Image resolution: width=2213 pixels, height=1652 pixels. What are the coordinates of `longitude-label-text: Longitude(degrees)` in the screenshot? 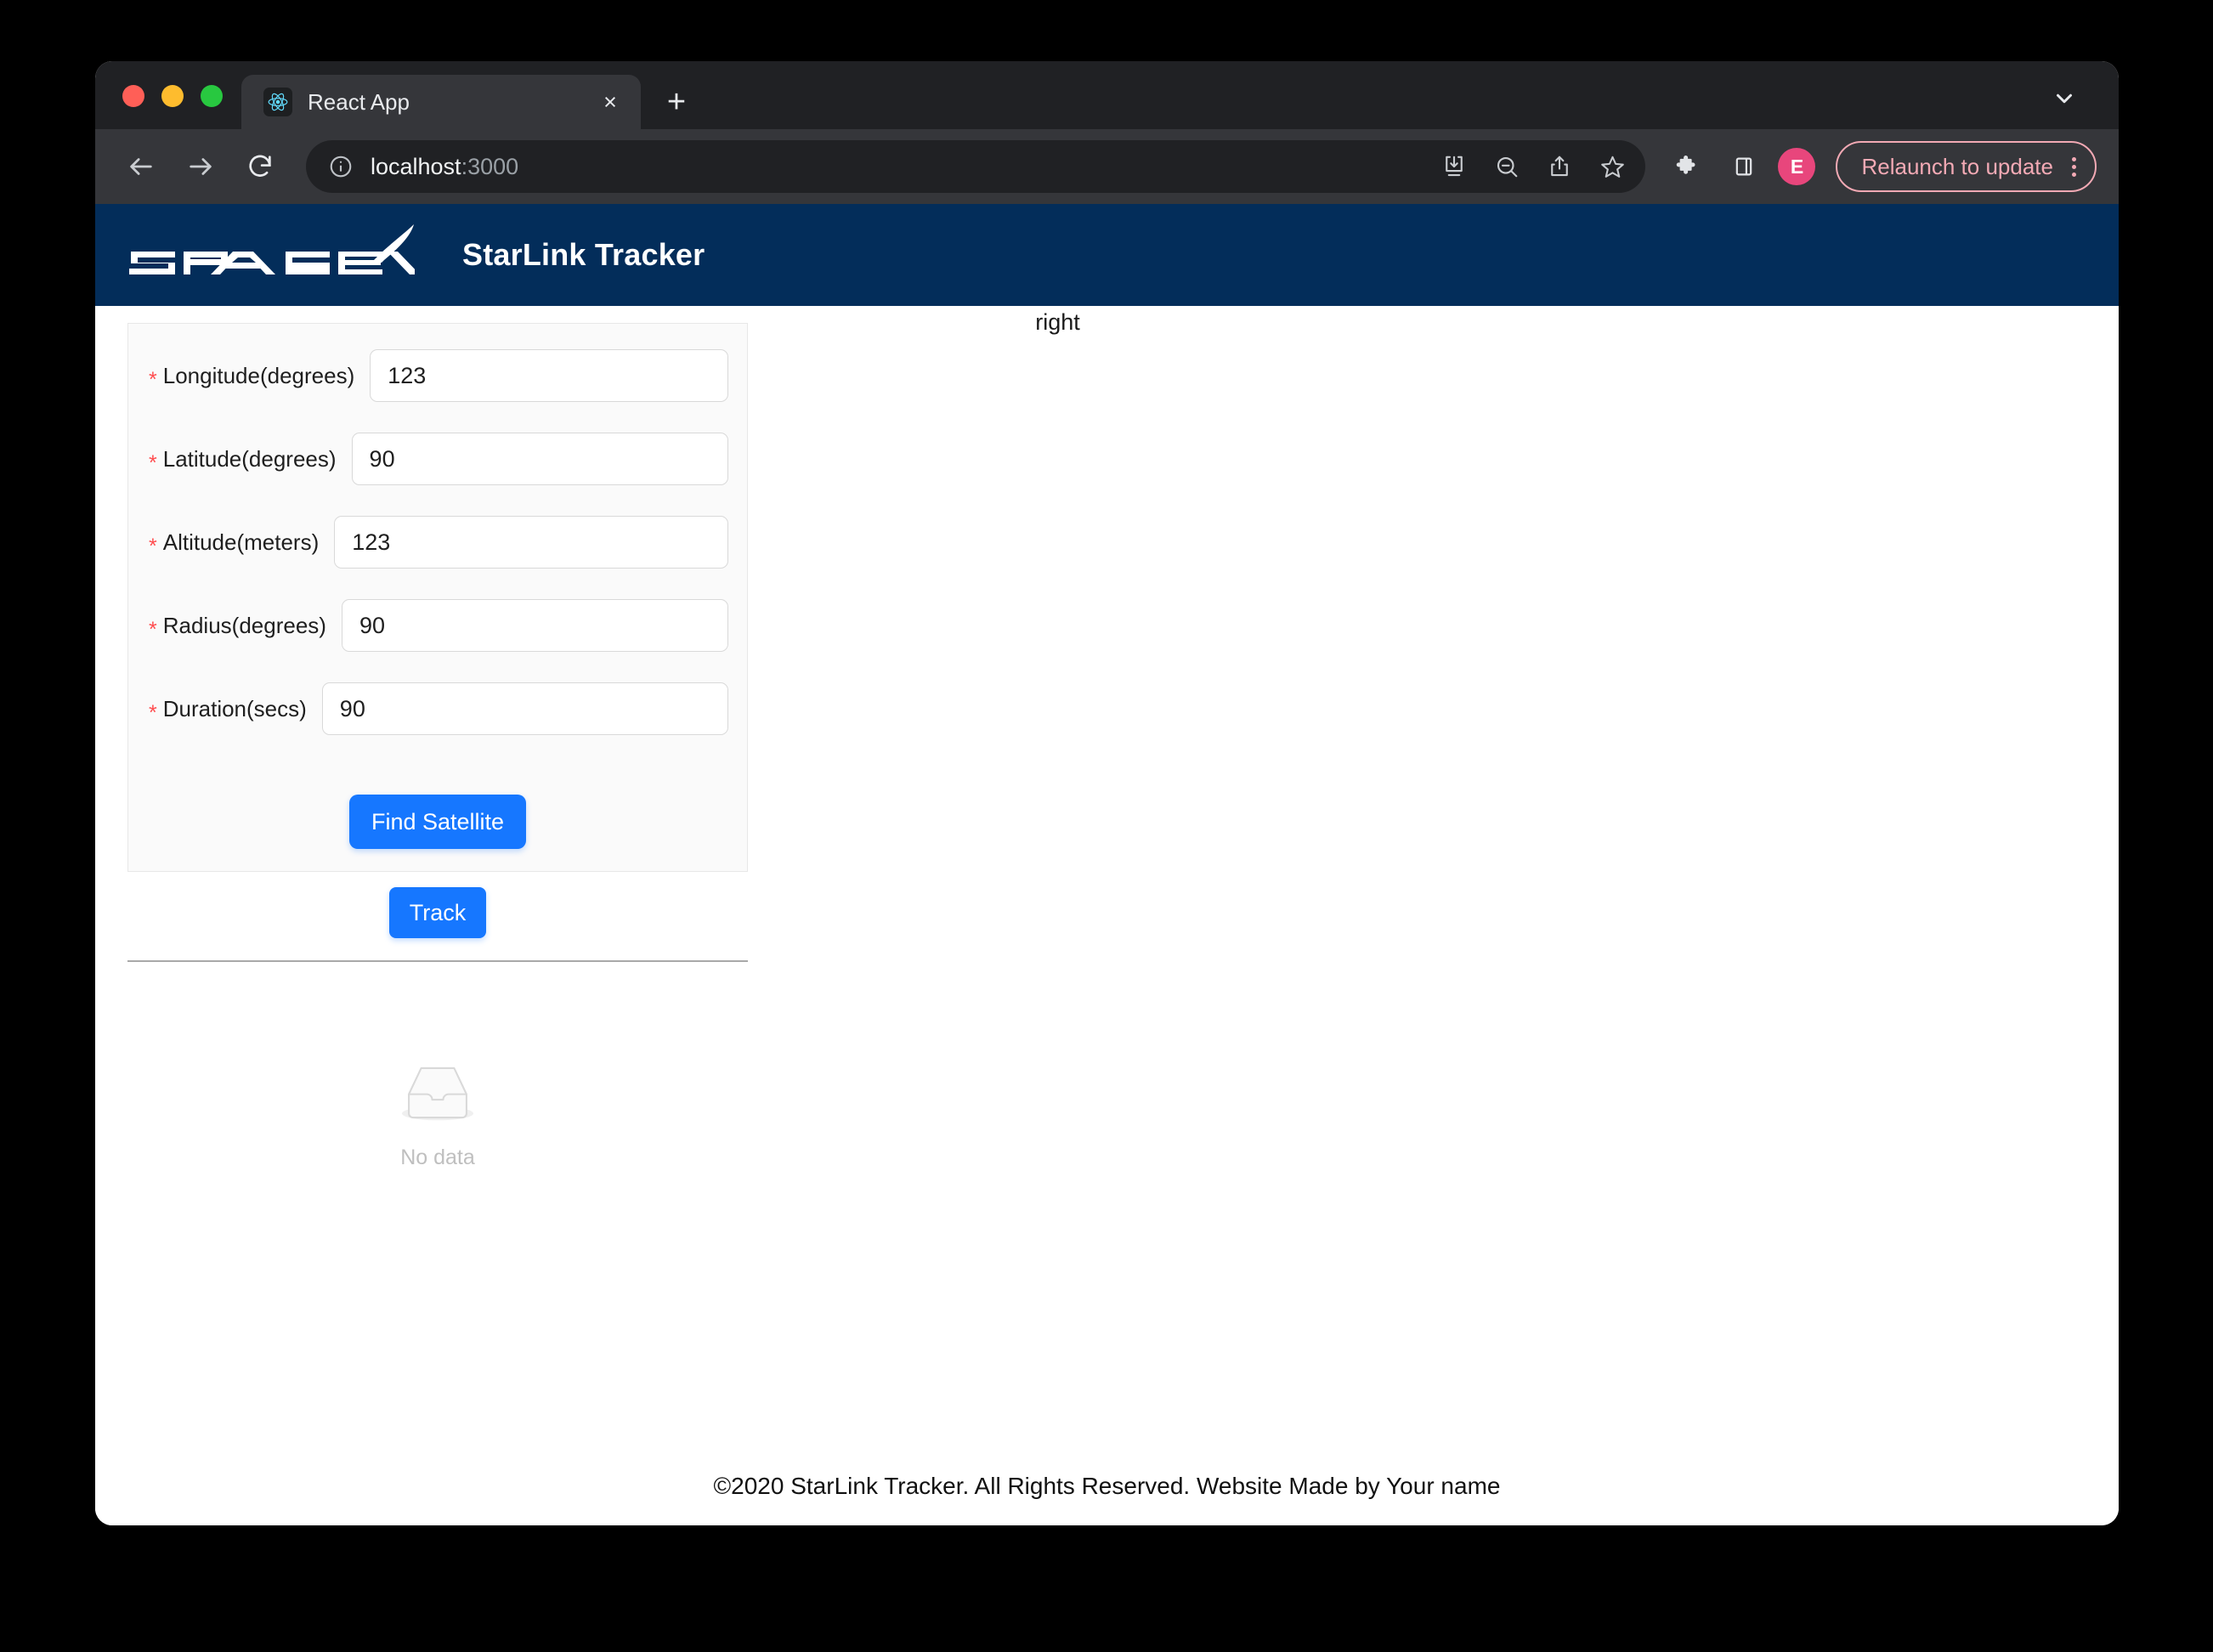 It's located at (258, 375).